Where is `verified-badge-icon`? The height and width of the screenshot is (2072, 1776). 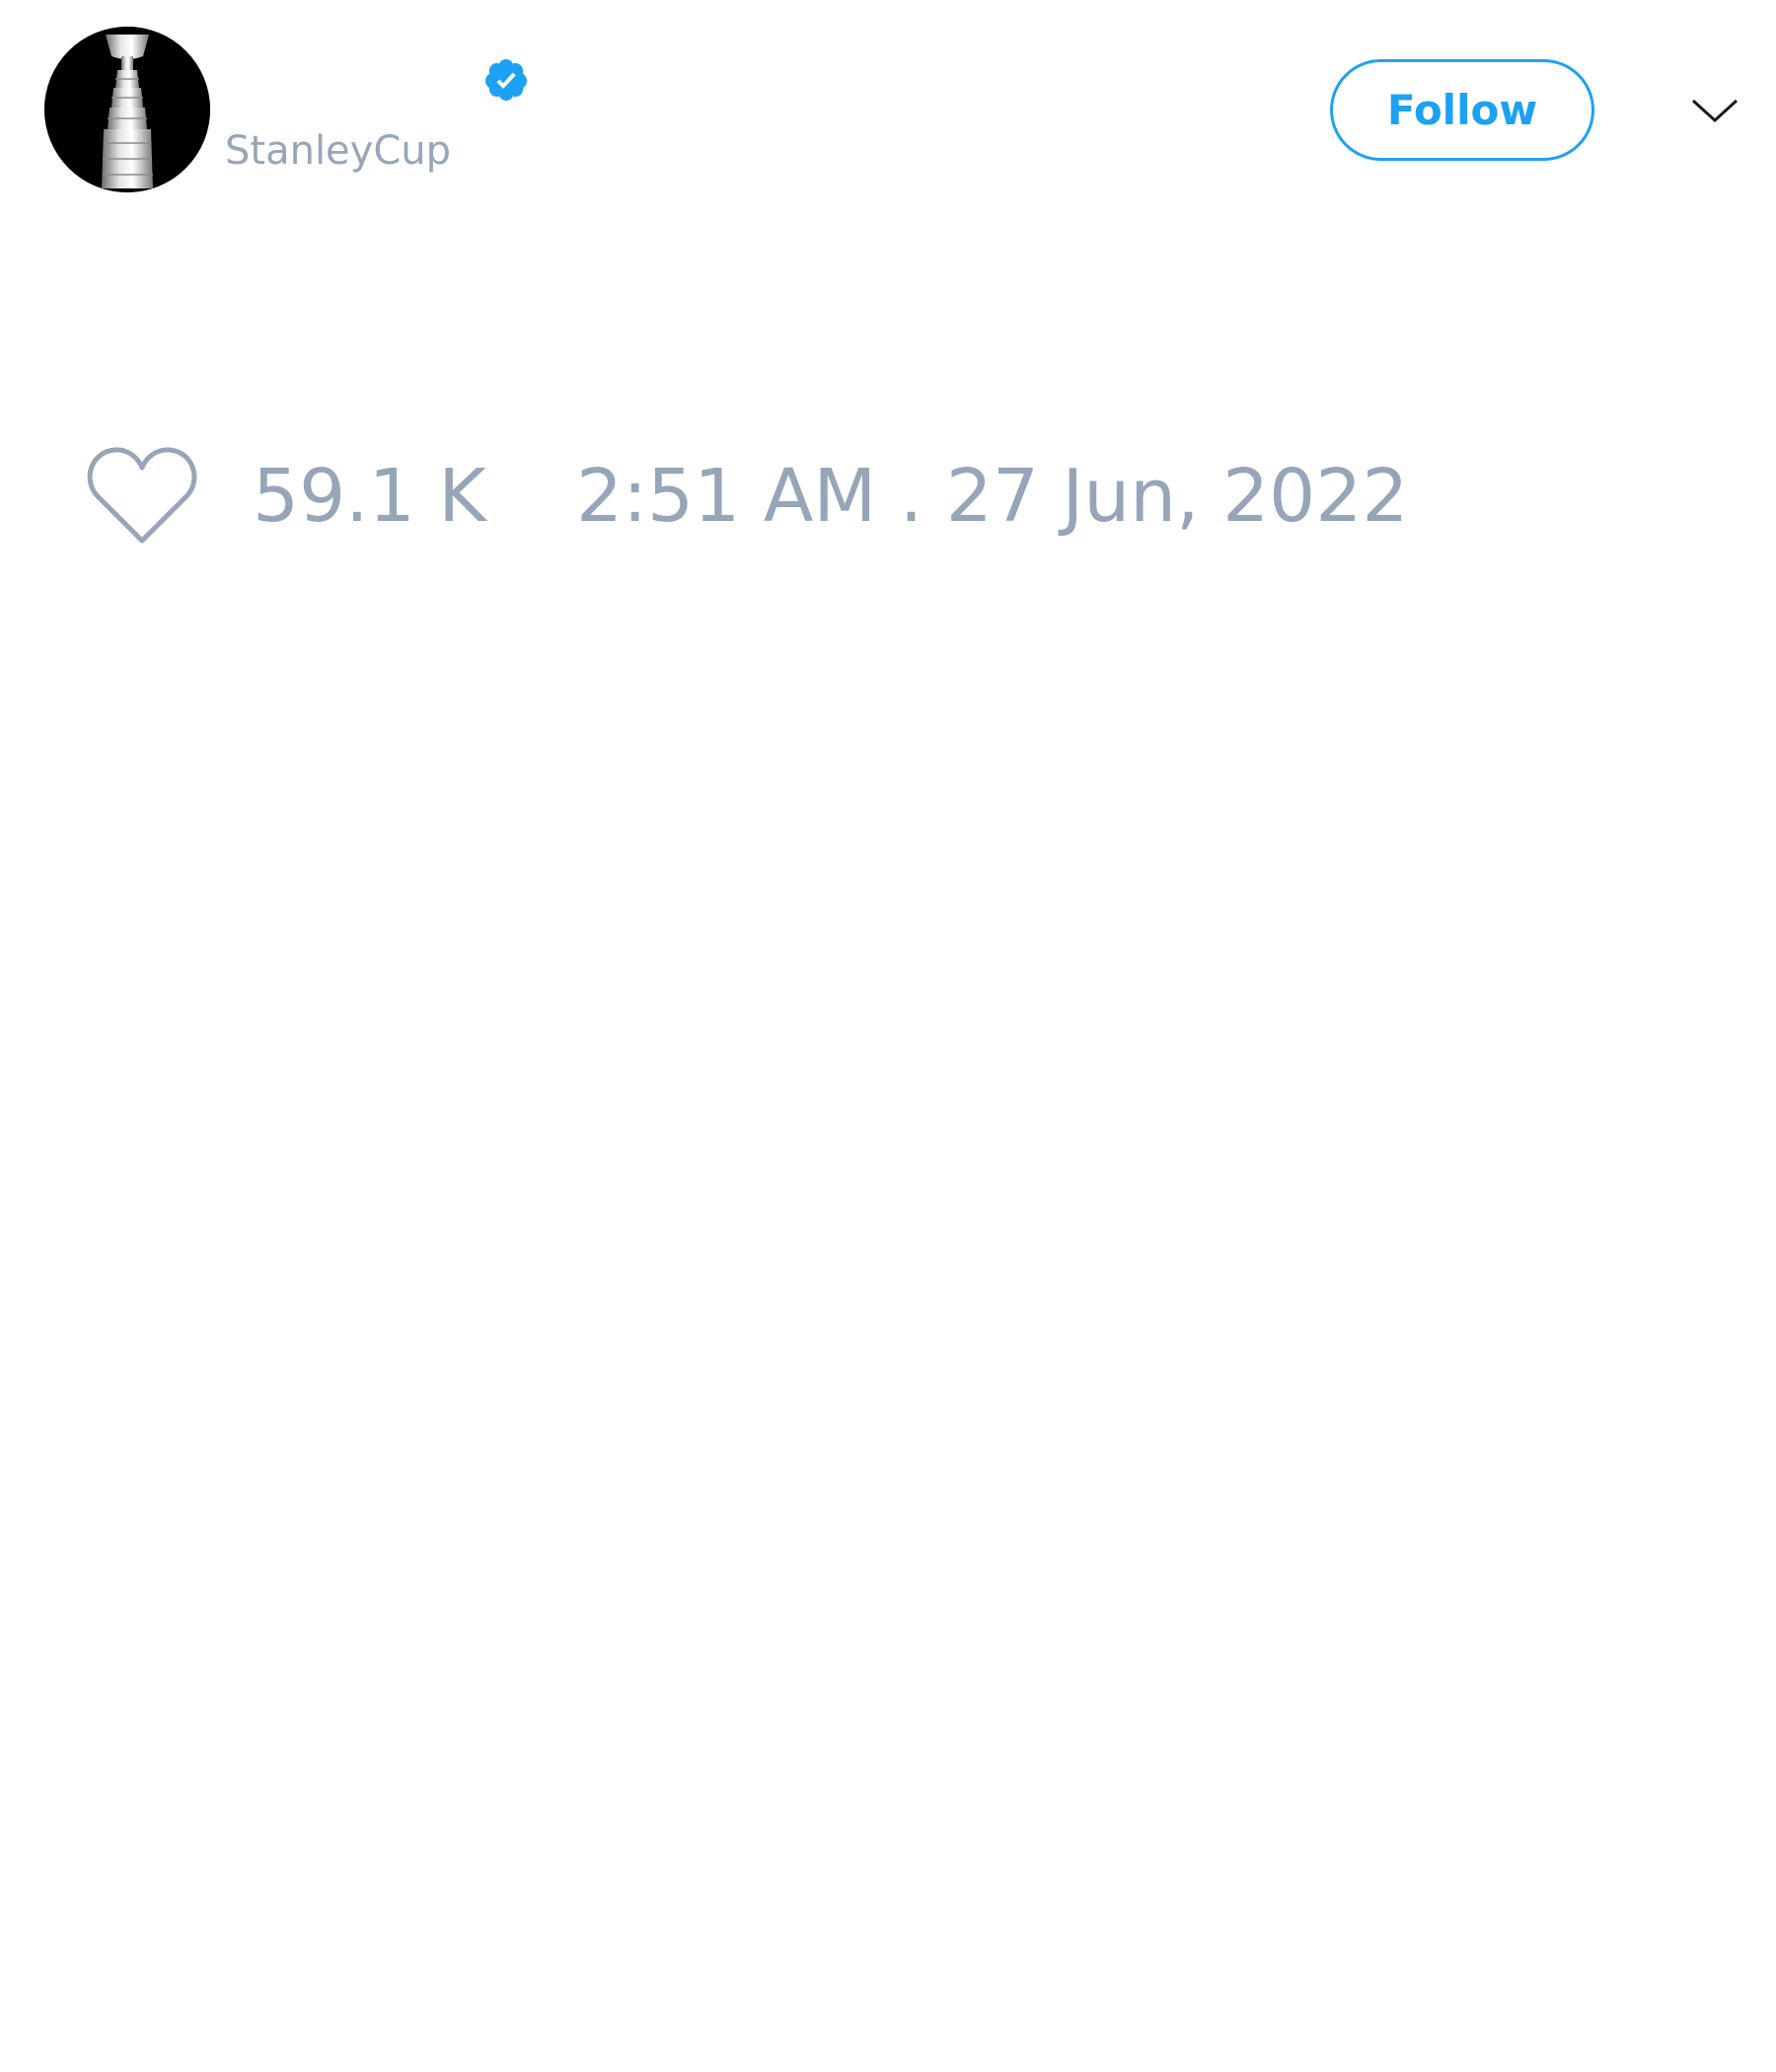
verified-badge-icon is located at coordinates (506, 80).